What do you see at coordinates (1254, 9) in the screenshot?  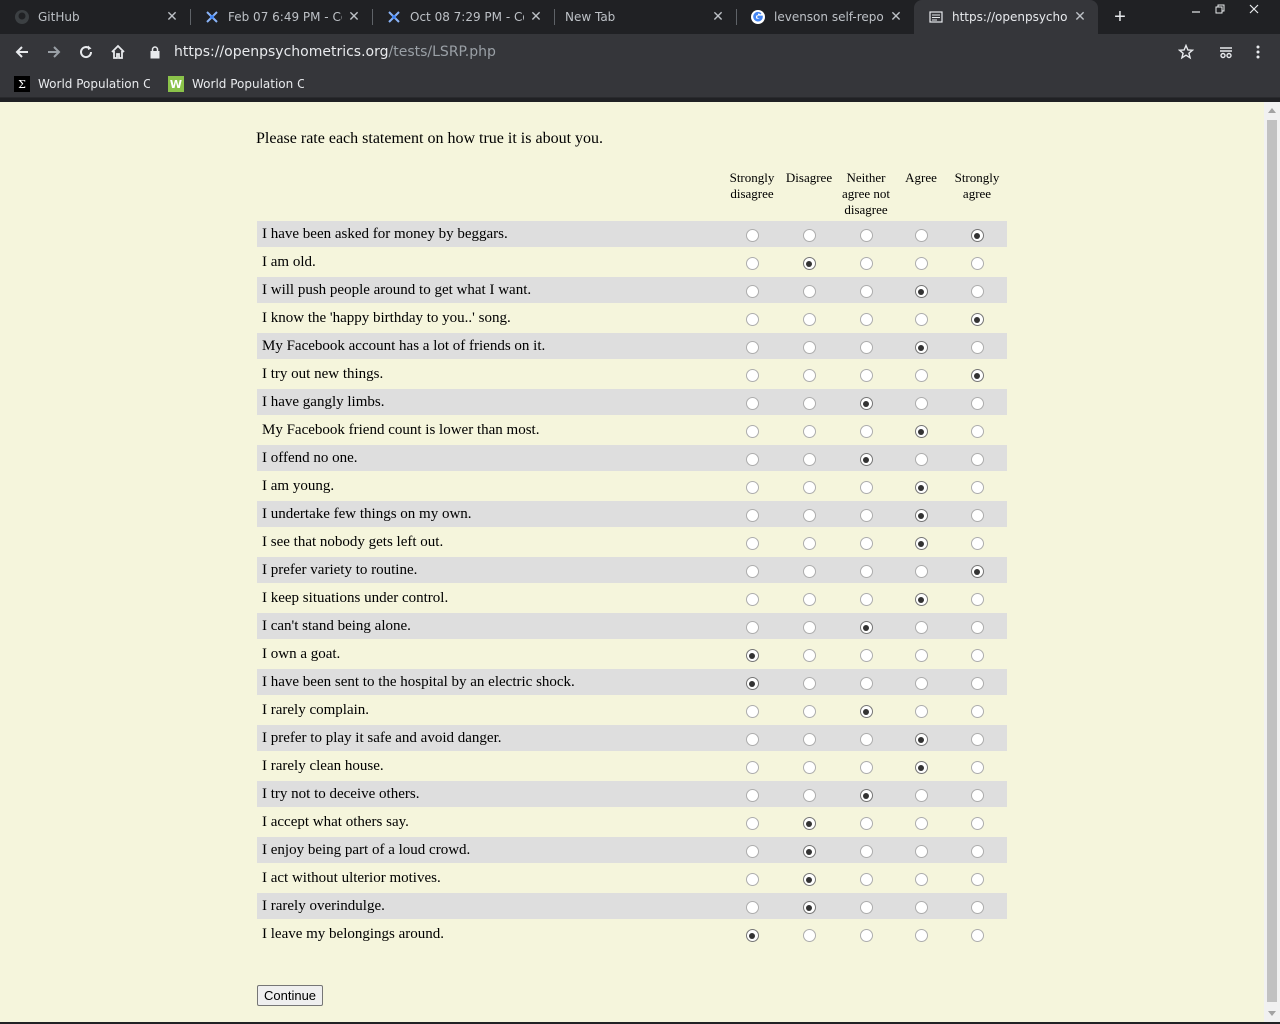 I see `window-close-icon` at bounding box center [1254, 9].